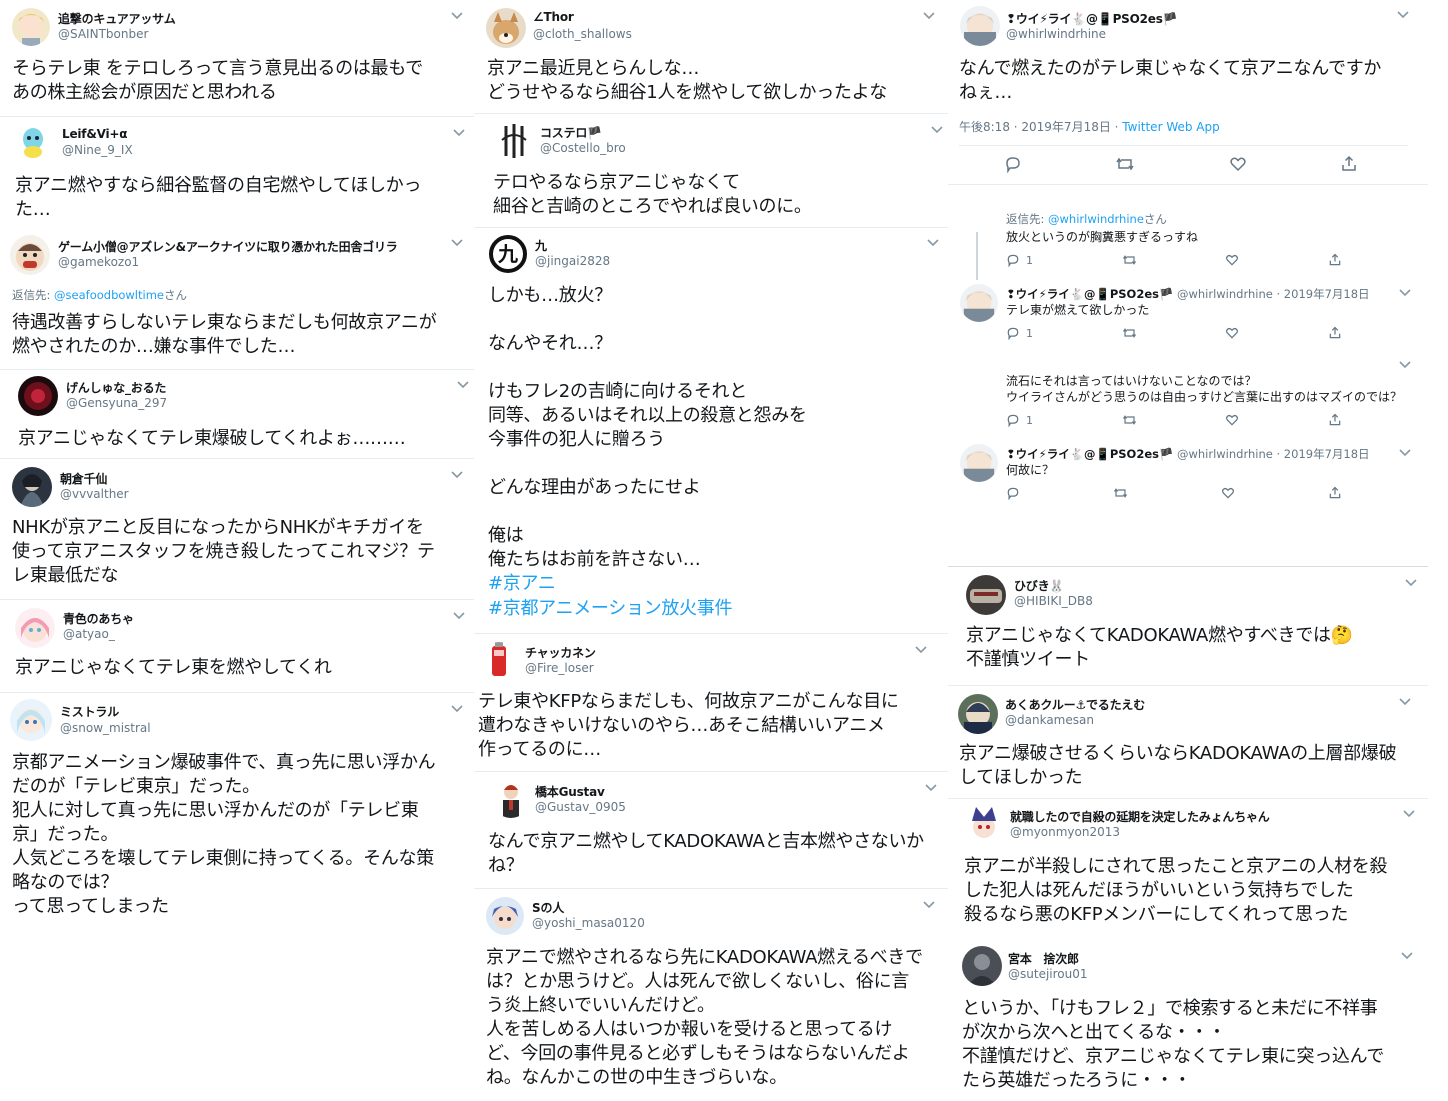 The width and height of the screenshot is (1448, 1101). Describe the element at coordinates (560, 652) in the screenshot. I see `display-name: チャッカネン` at that location.